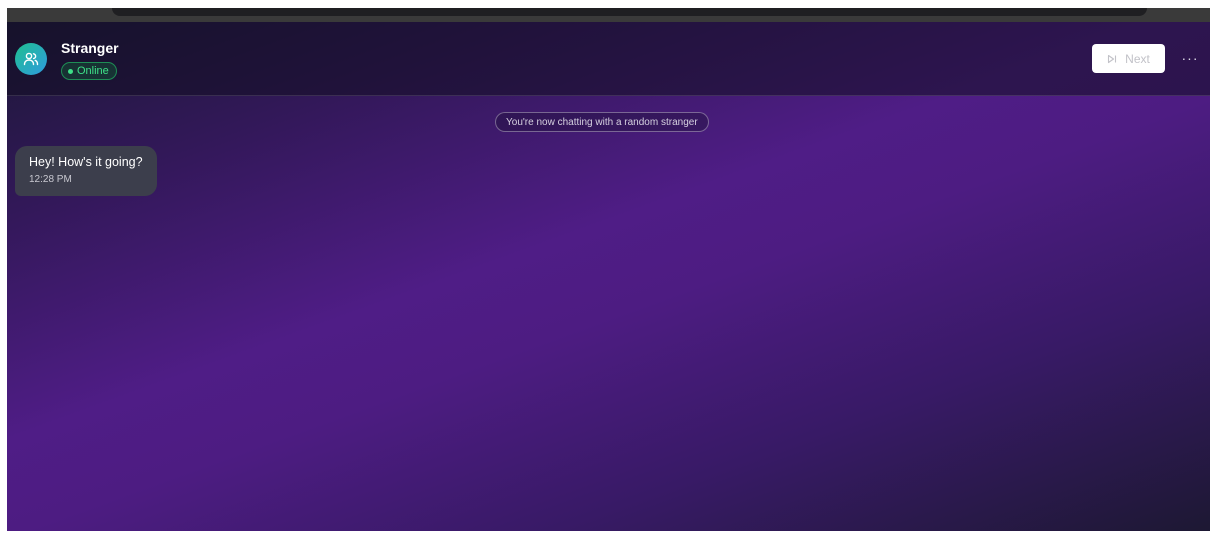  I want to click on message-text: Hey! How's it going?, so click(86, 162).